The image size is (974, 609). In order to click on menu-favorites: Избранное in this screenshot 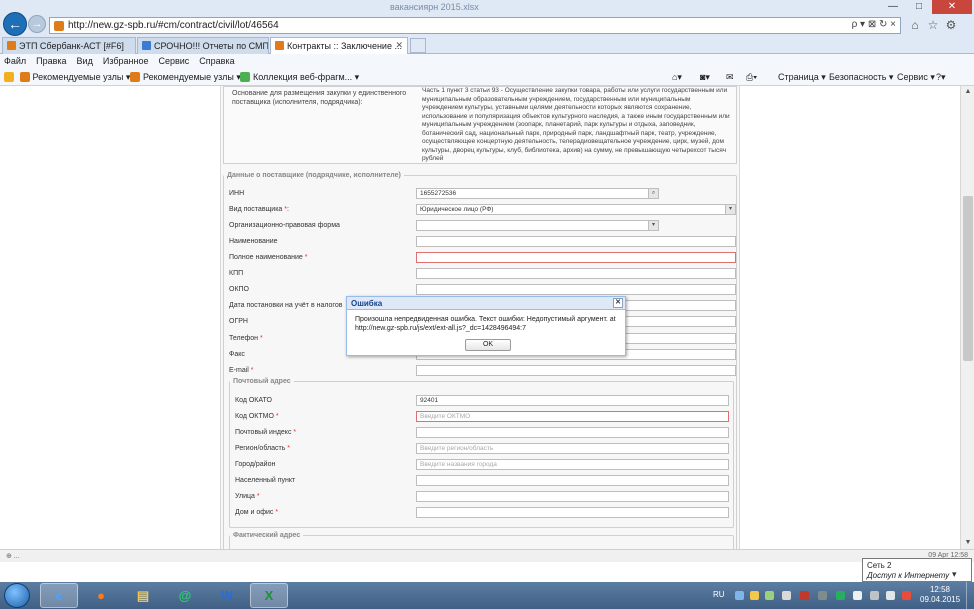, I will do `click(126, 61)`.